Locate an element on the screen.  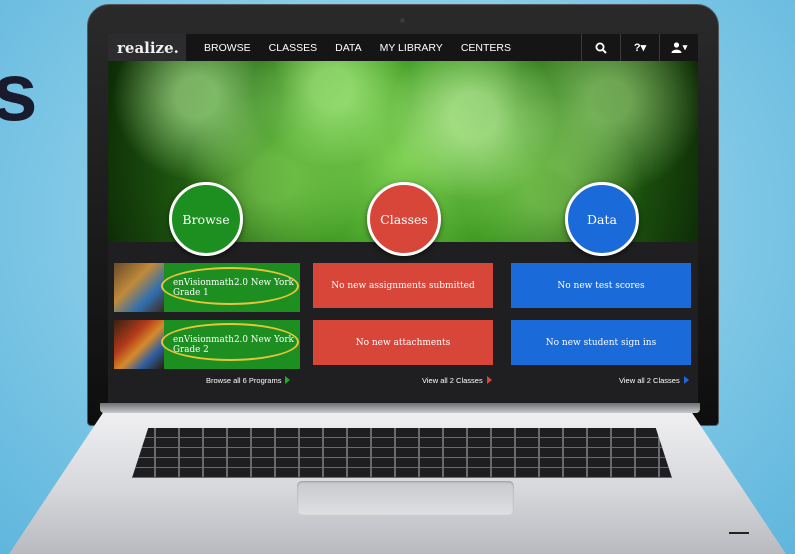
nav-browse: BROWSE is located at coordinates (227, 48).